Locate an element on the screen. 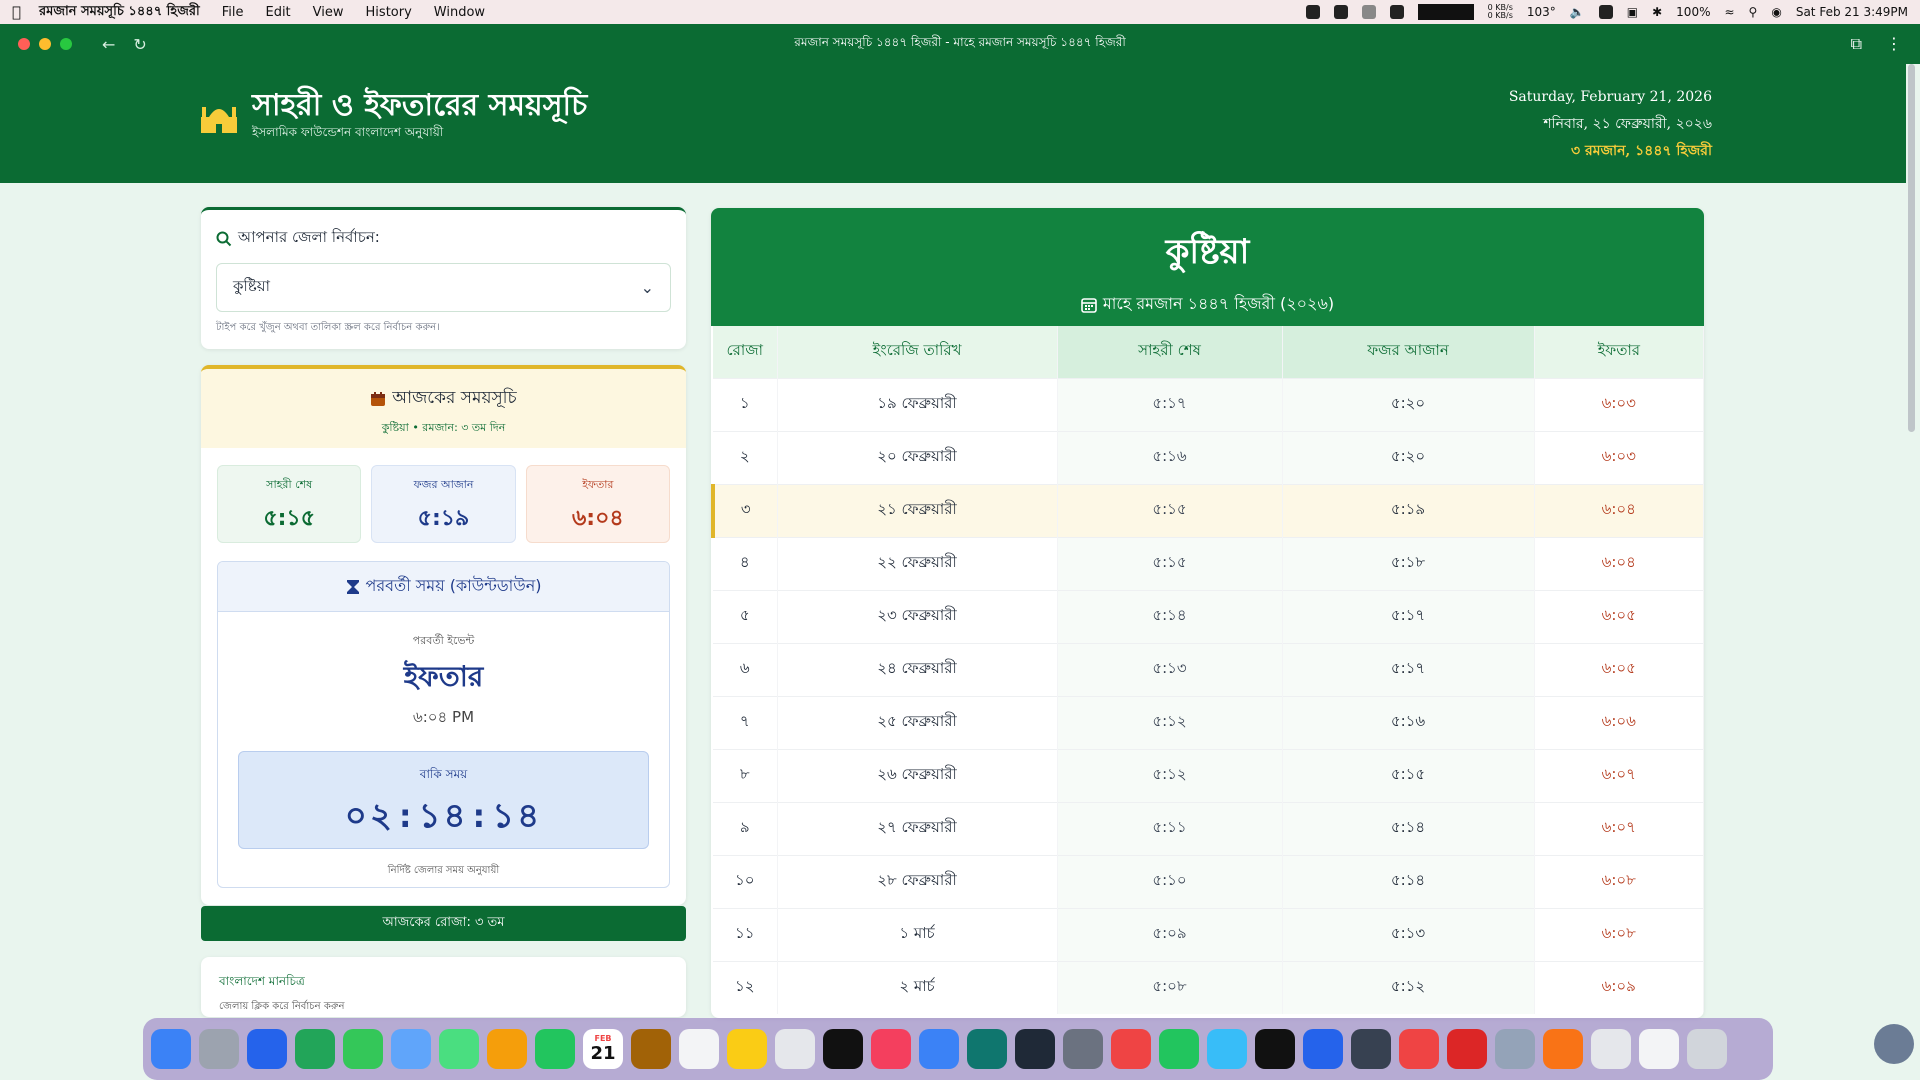  control-center-icon: ◉ is located at coordinates (1776, 12).